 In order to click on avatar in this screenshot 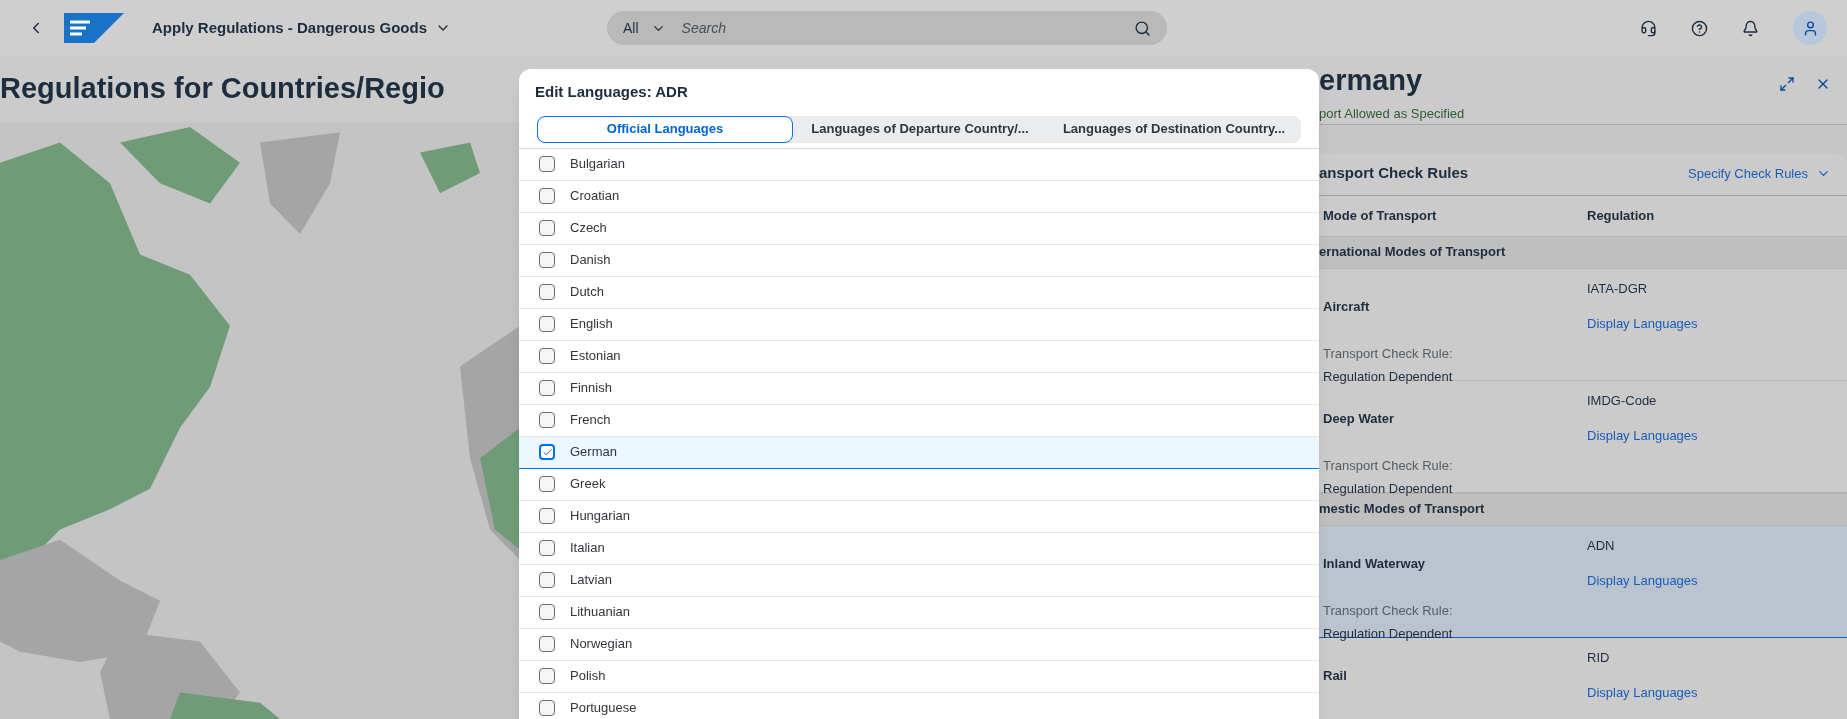, I will do `click(1810, 28)`.